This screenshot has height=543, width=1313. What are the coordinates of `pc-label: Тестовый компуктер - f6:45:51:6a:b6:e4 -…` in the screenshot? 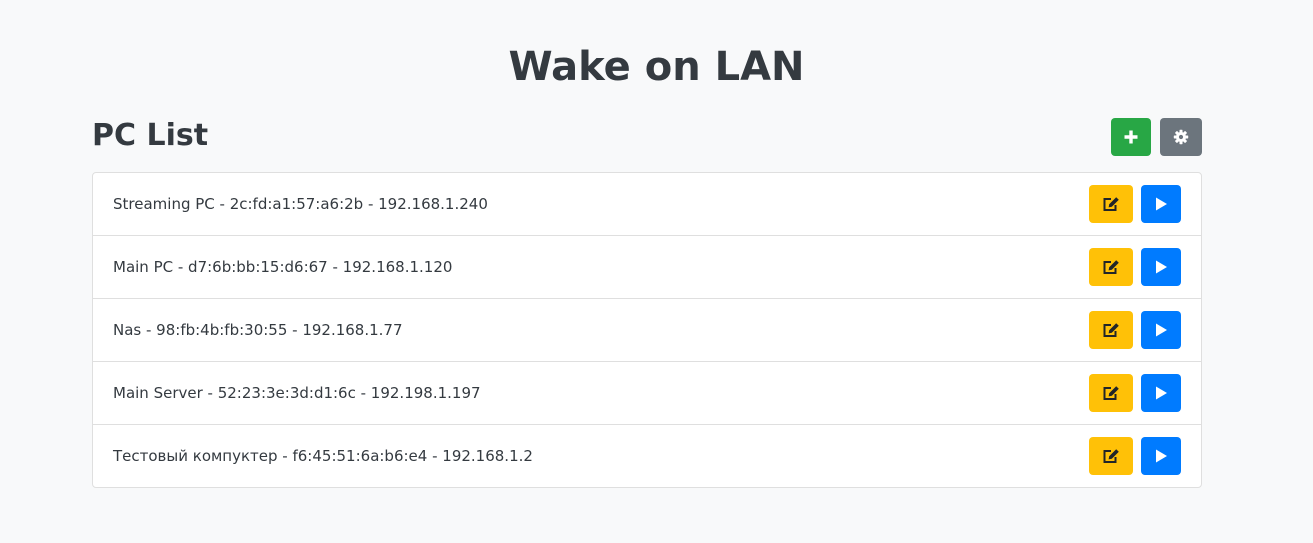 It's located at (323, 456).